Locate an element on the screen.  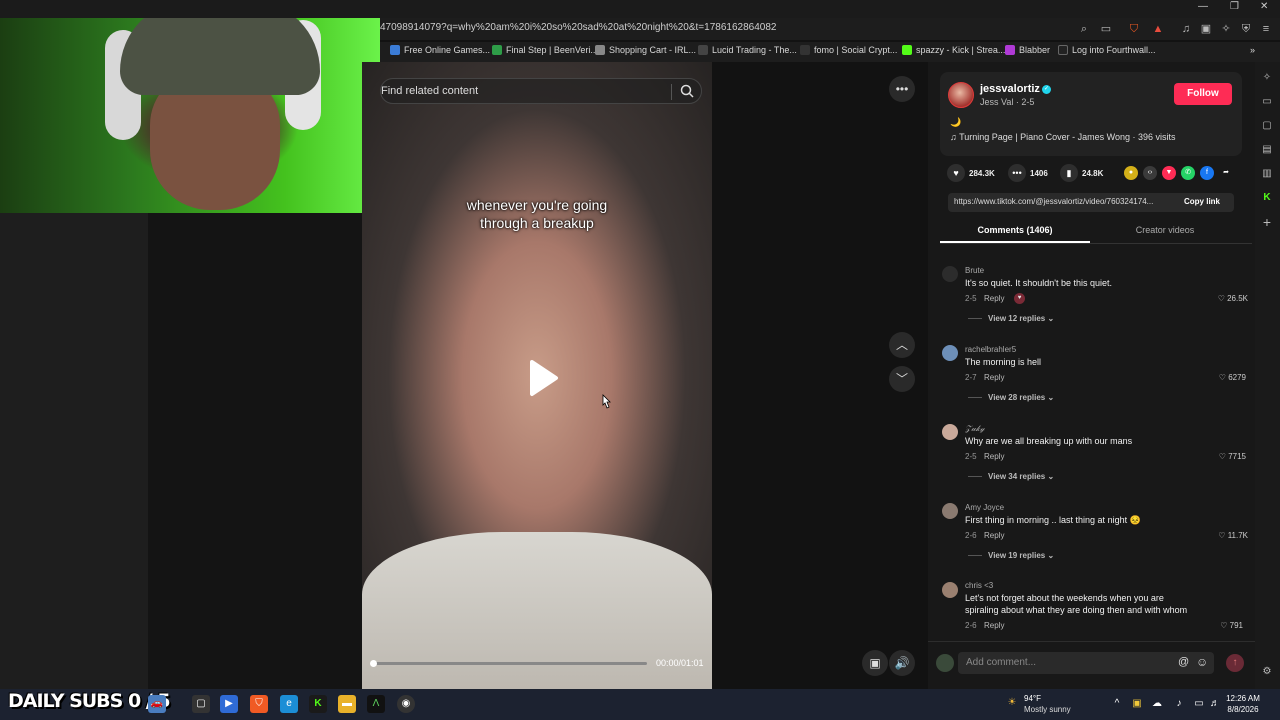
brave-shield-icon: ⛉ is located at coordinates (1134, 29).